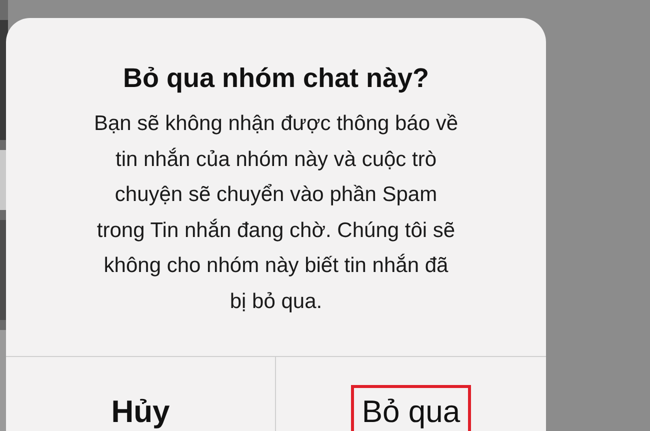 The image size is (650, 431). Describe the element at coordinates (140, 408) in the screenshot. I see `cancel-button: Hủy` at that location.